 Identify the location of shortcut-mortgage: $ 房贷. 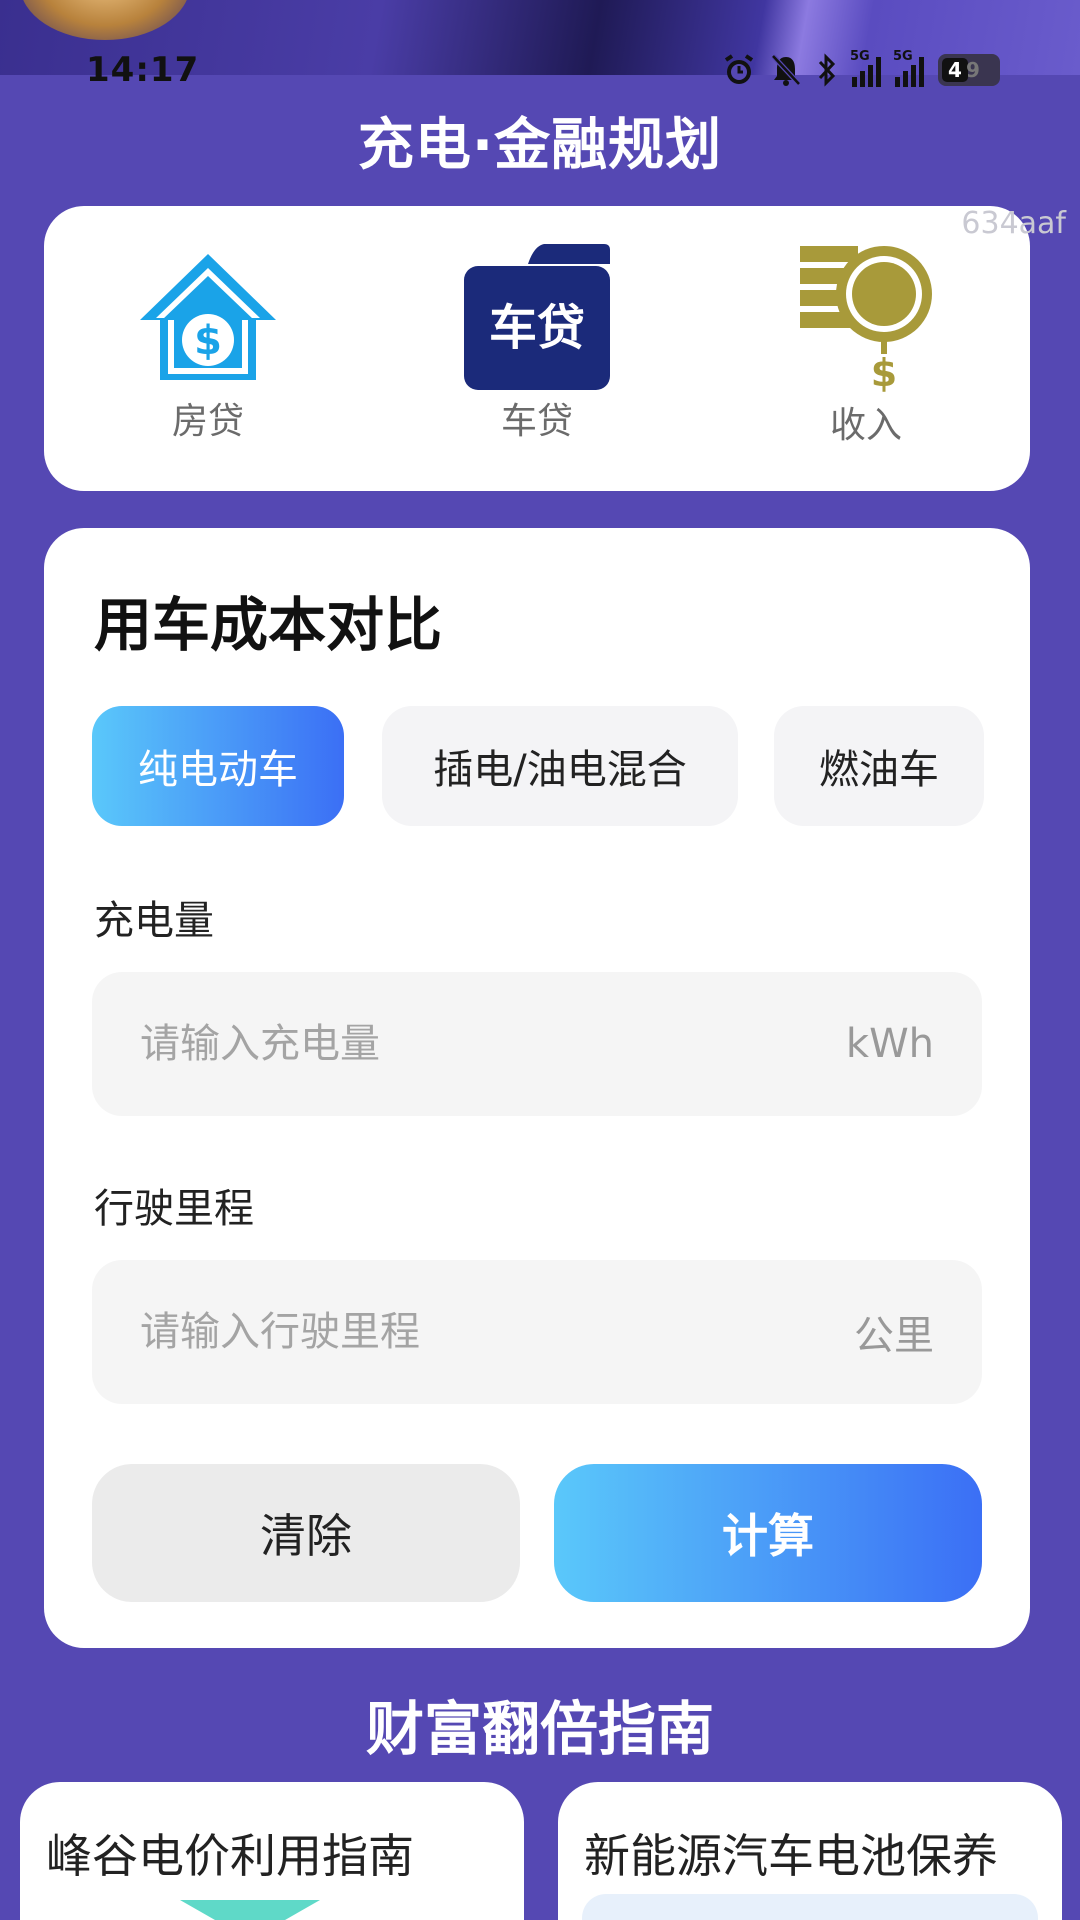
(208, 344).